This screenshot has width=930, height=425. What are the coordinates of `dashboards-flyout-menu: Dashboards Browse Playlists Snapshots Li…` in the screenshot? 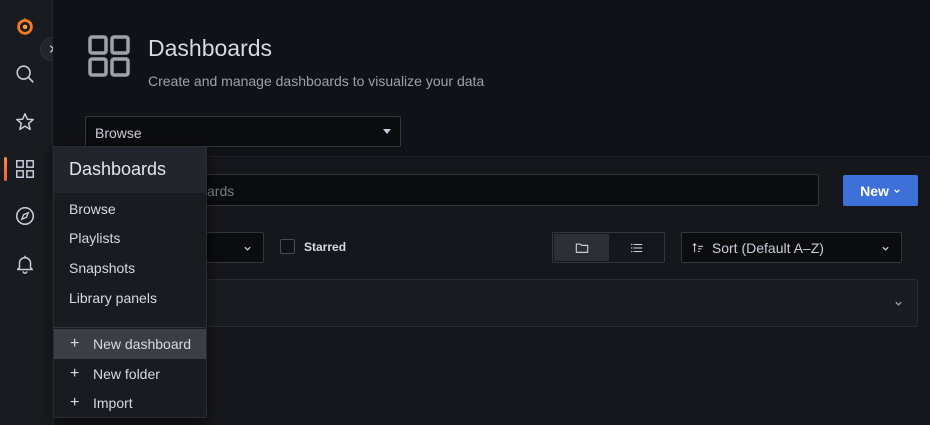 It's located at (130, 282).